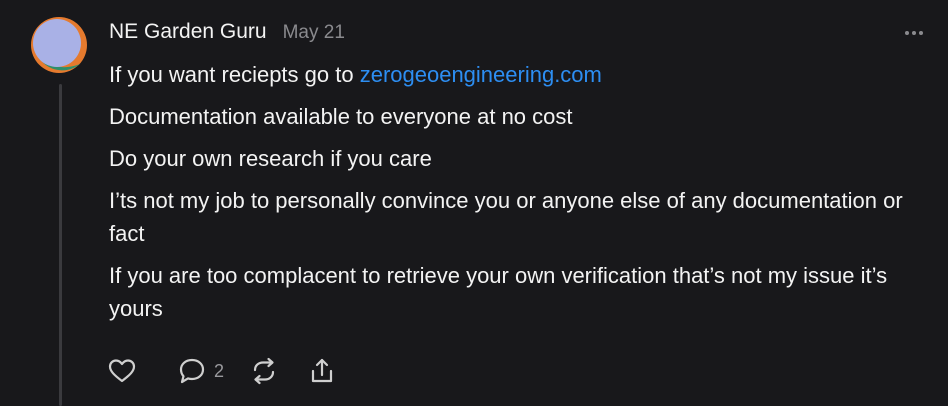 This screenshot has height=406, width=948. I want to click on thread-line, so click(60, 245).